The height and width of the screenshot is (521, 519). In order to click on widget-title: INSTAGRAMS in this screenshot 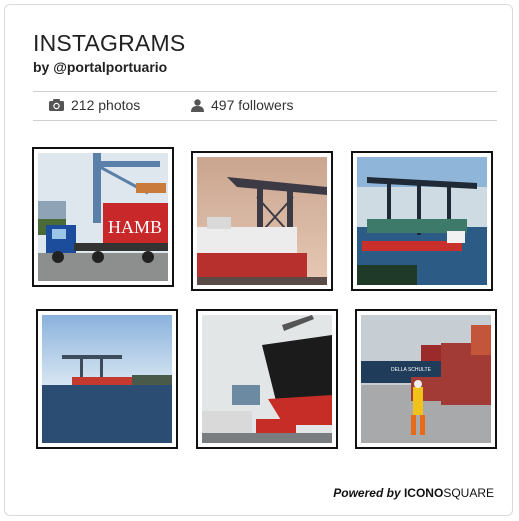, I will do `click(109, 43)`.